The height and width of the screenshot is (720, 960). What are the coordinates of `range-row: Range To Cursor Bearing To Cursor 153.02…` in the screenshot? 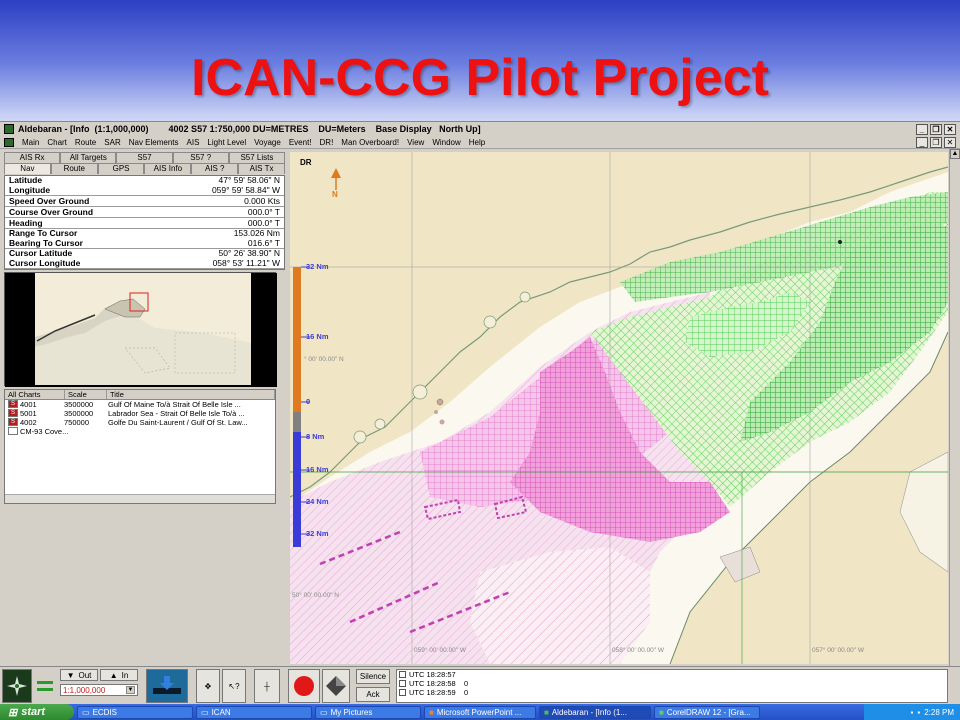 It's located at (144, 238).